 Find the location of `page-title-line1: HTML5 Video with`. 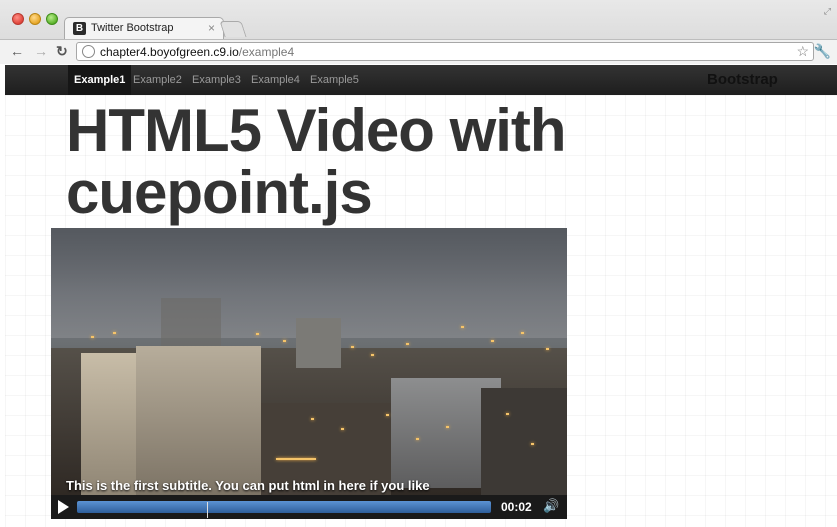

page-title-line1: HTML5 Video with is located at coordinates (316, 130).